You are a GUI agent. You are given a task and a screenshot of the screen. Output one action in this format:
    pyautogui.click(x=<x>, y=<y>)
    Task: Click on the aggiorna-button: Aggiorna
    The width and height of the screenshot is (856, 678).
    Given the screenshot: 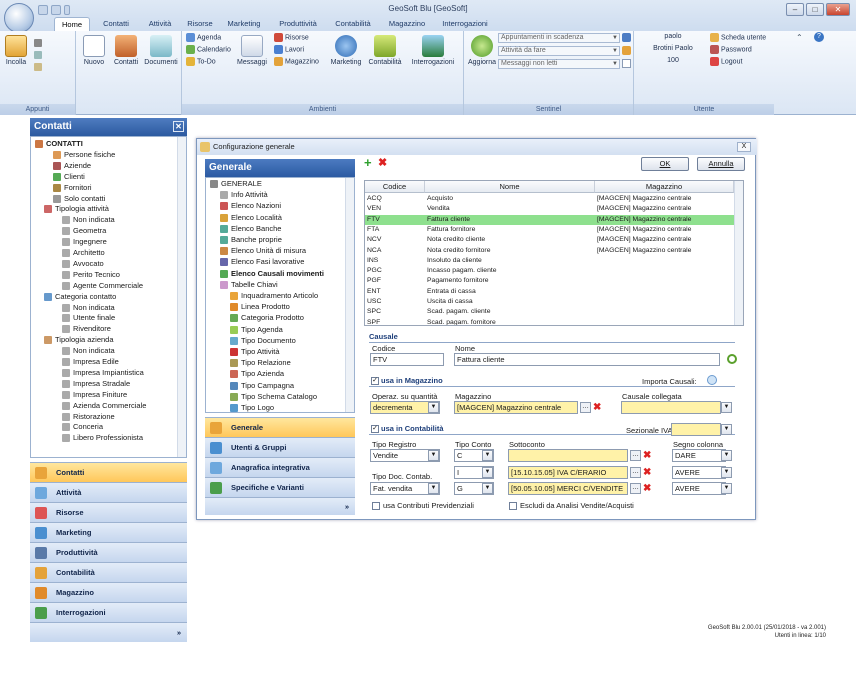 What is the action you would take?
    pyautogui.click(x=482, y=50)
    